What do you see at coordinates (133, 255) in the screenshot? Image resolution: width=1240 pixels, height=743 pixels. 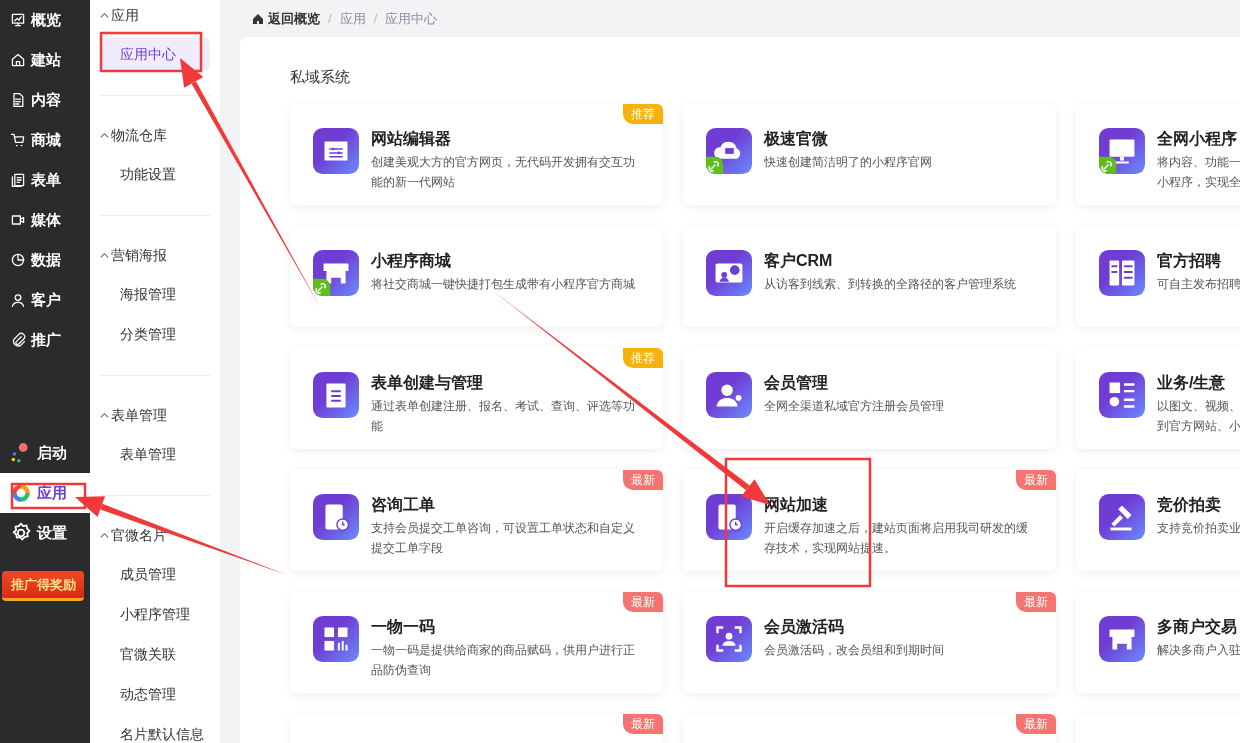 I see `group-header: 营销海报` at bounding box center [133, 255].